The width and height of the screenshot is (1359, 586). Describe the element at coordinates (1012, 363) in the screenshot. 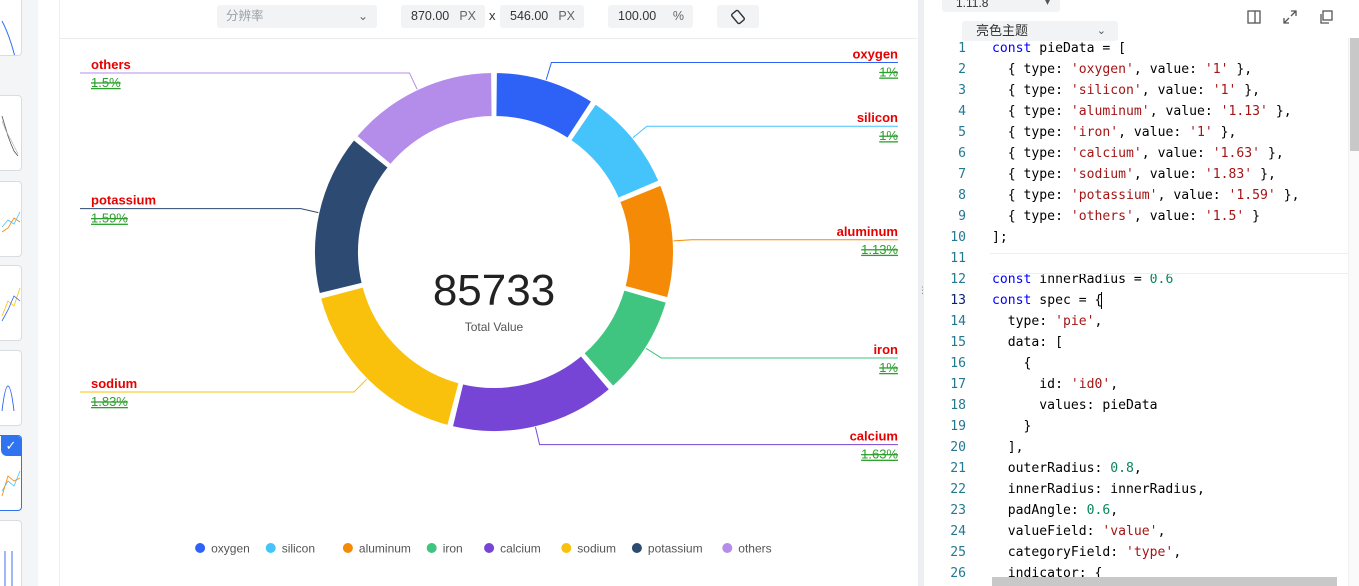

I see `code-text: {` at that location.